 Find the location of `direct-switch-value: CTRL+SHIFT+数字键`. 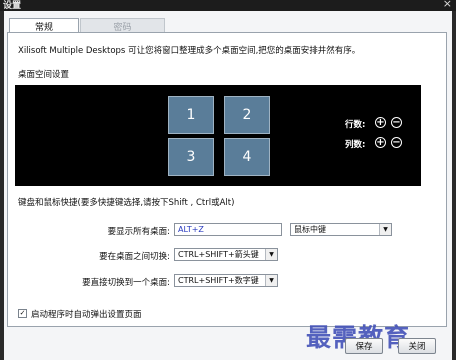

direct-switch-value: CTRL+SHIFT+数字键 is located at coordinates (218, 280).